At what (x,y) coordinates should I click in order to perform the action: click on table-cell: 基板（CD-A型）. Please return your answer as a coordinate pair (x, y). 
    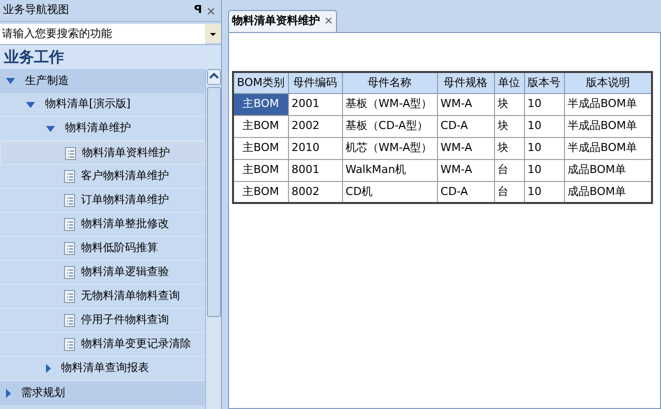
    Looking at the image, I should click on (390, 126).